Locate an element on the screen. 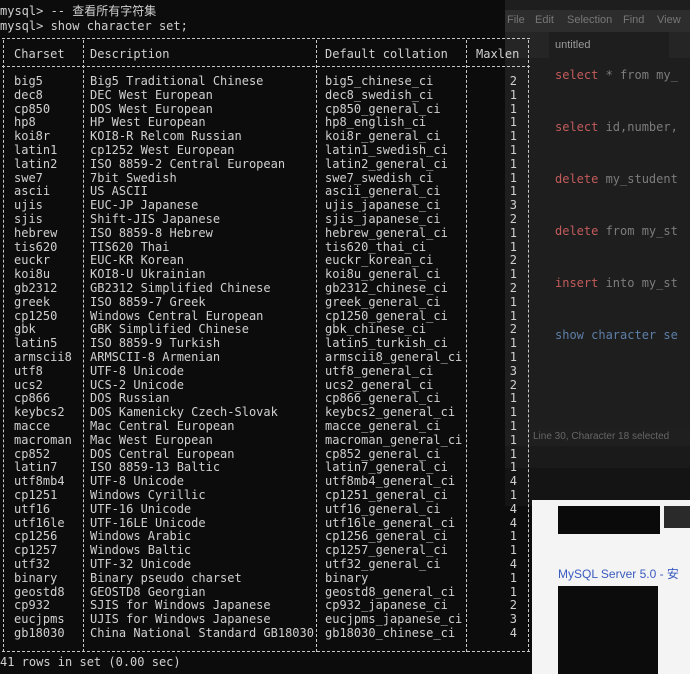  prompt-command-line: mysql> show character set; is located at coordinates (94, 26).